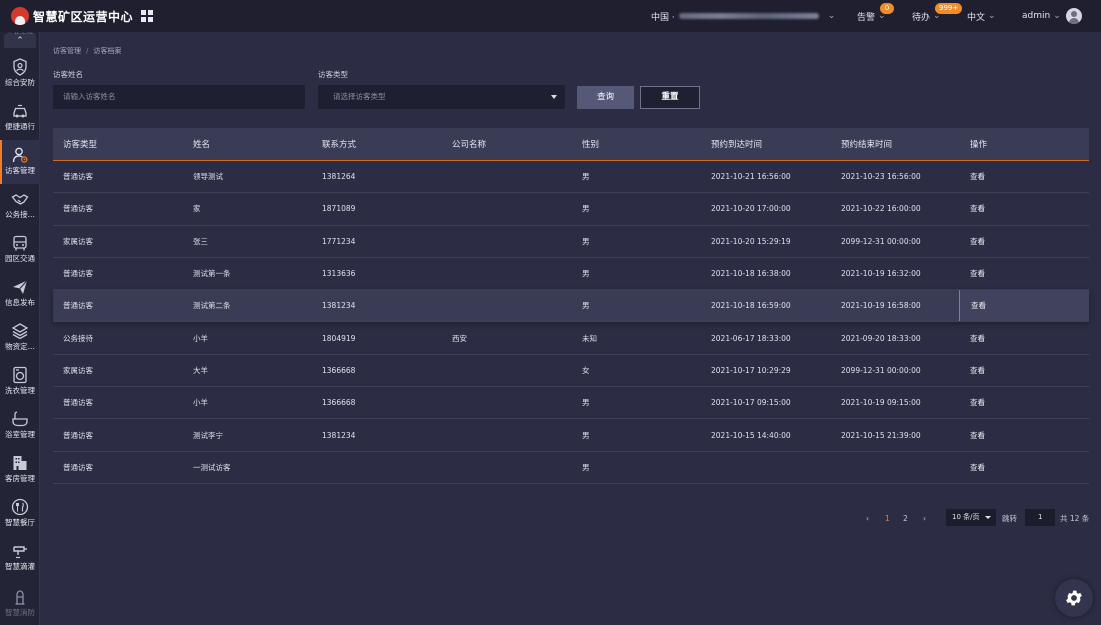  I want to click on cell-phone: 1804919, so click(339, 338).